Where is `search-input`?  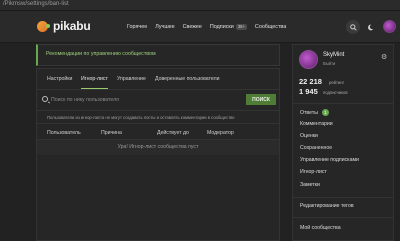
search-input is located at coordinates (146, 100).